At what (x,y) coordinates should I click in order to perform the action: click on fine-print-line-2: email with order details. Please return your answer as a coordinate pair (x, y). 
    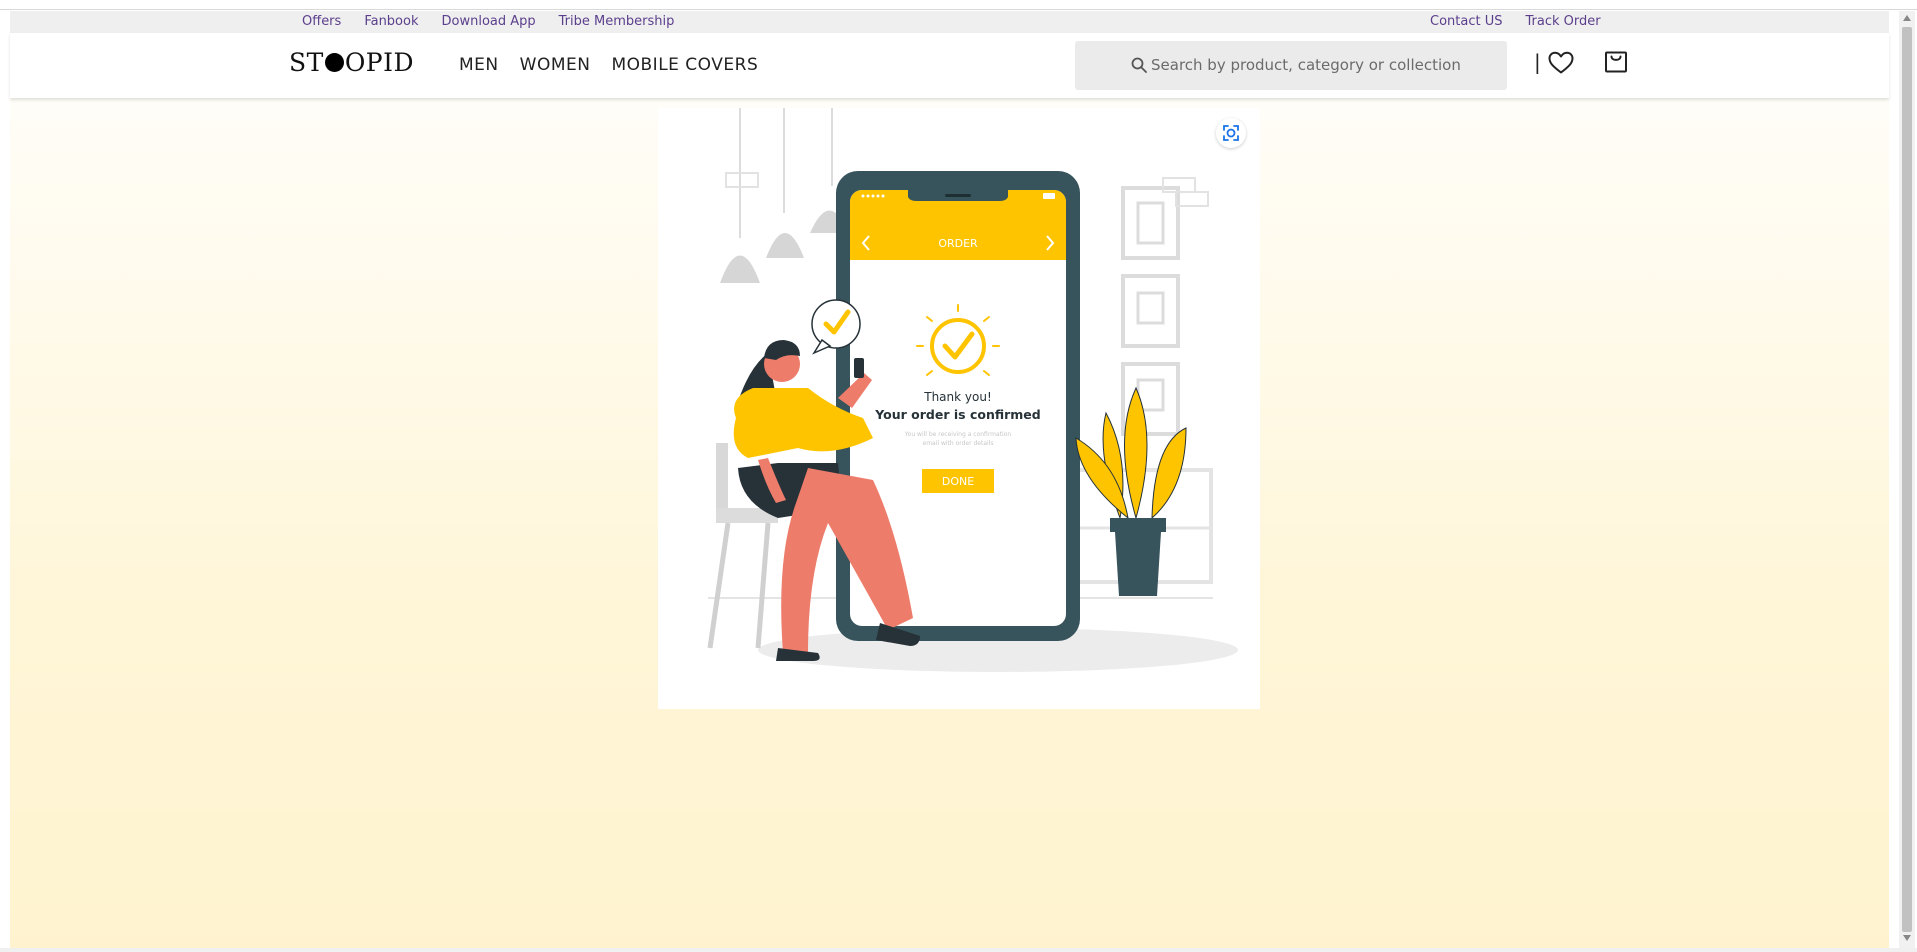
    Looking at the image, I should click on (958, 443).